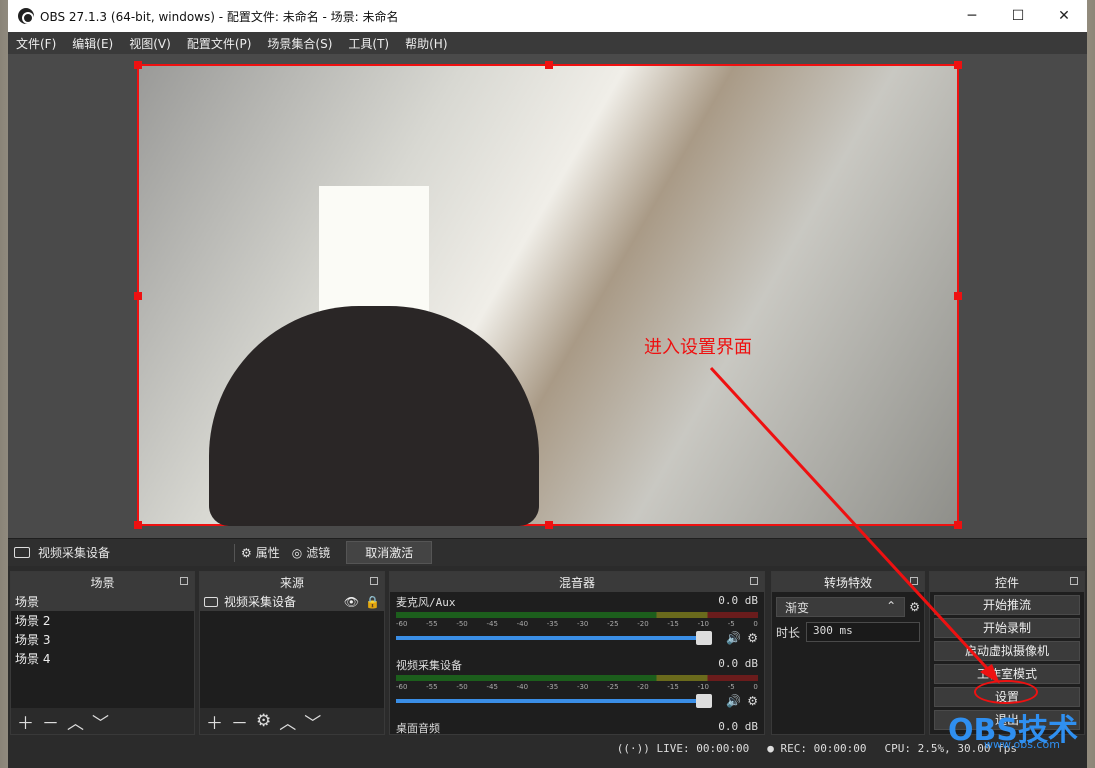 The image size is (1095, 768). What do you see at coordinates (426, 43) in the screenshot?
I see `menu-help: 帮助(H)` at bounding box center [426, 43].